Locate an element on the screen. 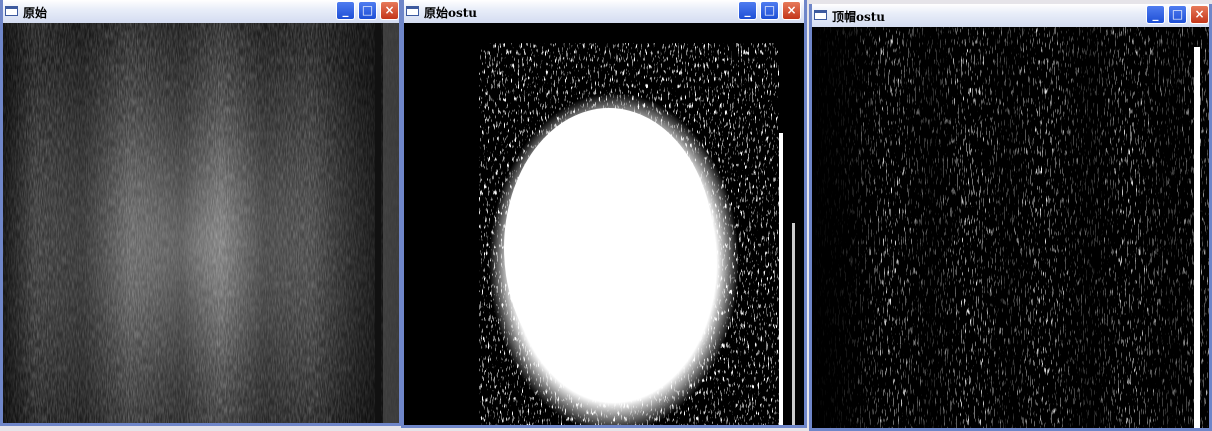  window-title: 原始 is located at coordinates (35, 13).